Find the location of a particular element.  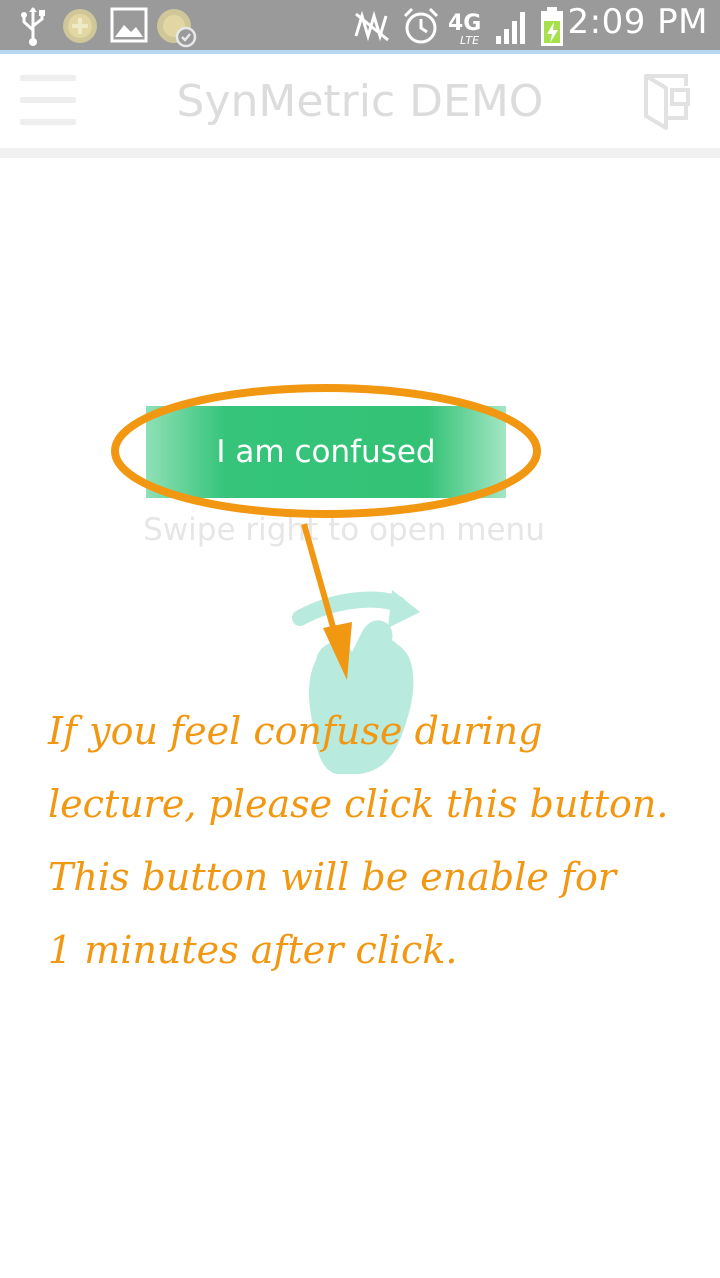

app-title: SynMetric DEMO is located at coordinates (360, 101).